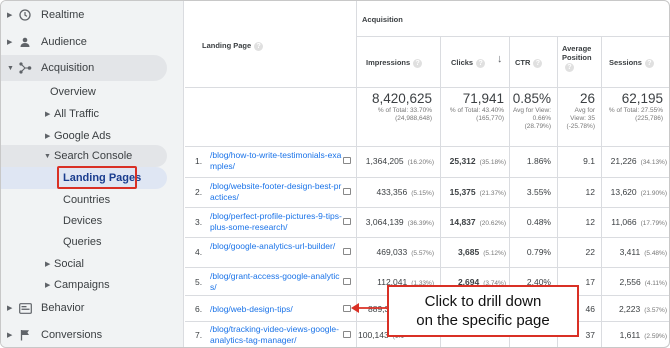 The width and height of the screenshot is (670, 348). Describe the element at coordinates (82, 136) in the screenshot. I see `sidebar-item-label: Google Ads` at that location.